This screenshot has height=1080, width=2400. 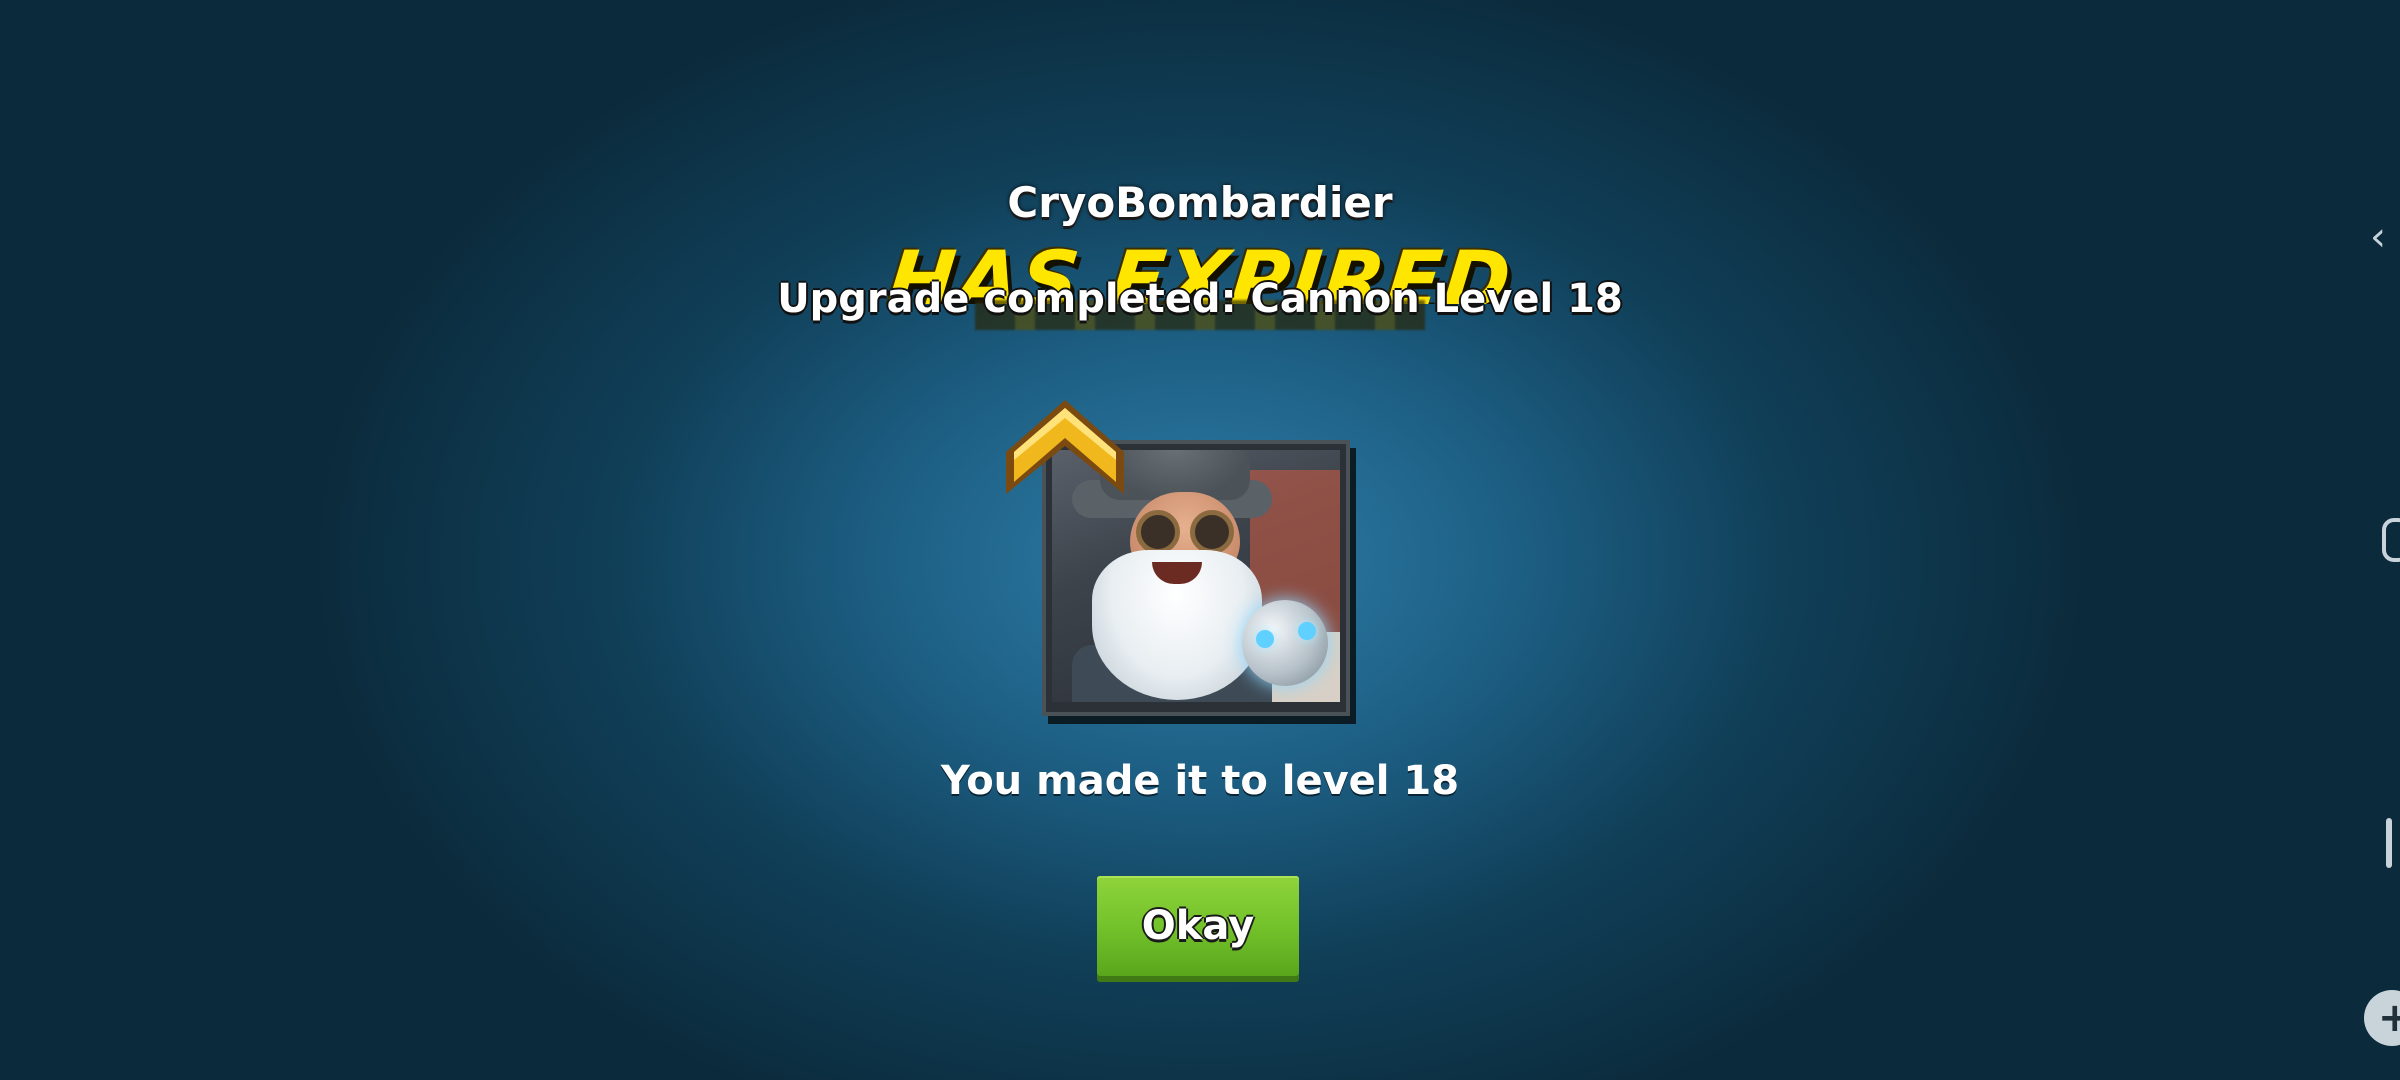 What do you see at coordinates (2385, 237) in the screenshot?
I see `back-icon: ‹` at bounding box center [2385, 237].